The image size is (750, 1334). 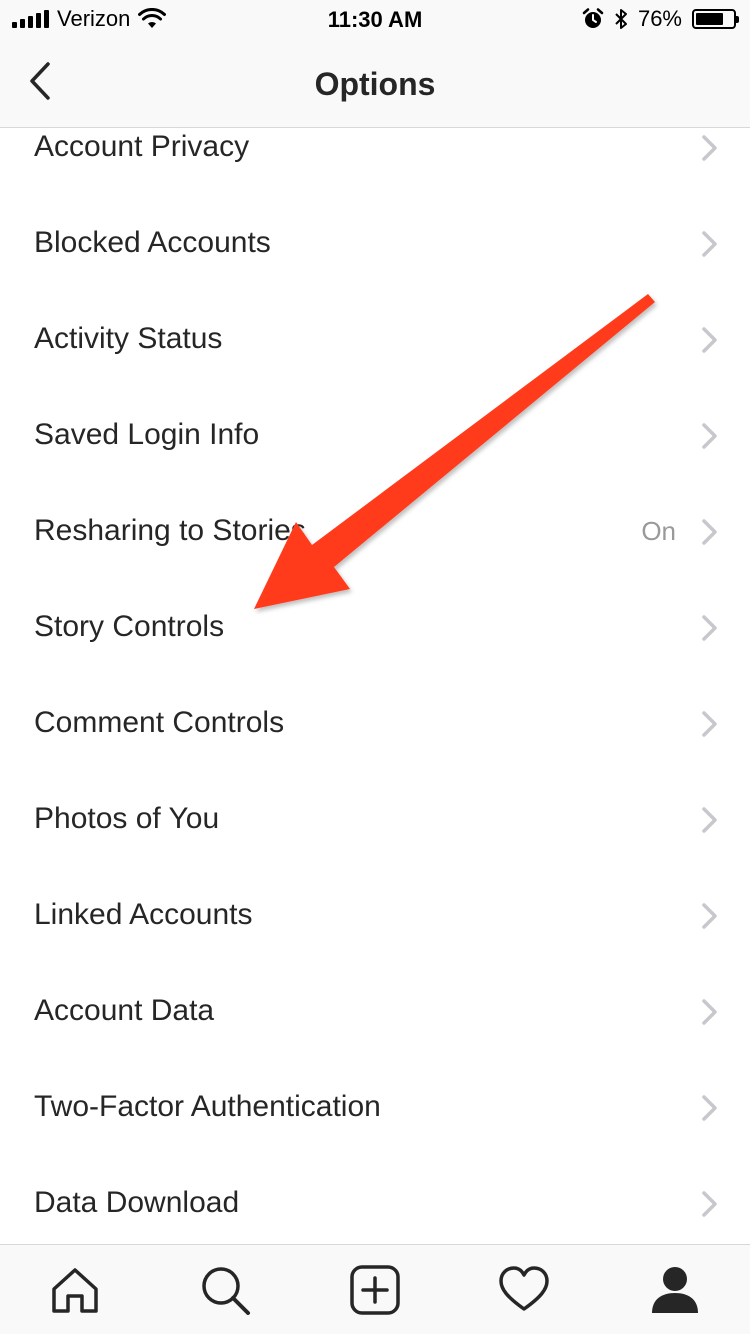 I want to click on profile-icon, so click(x=675, y=1290).